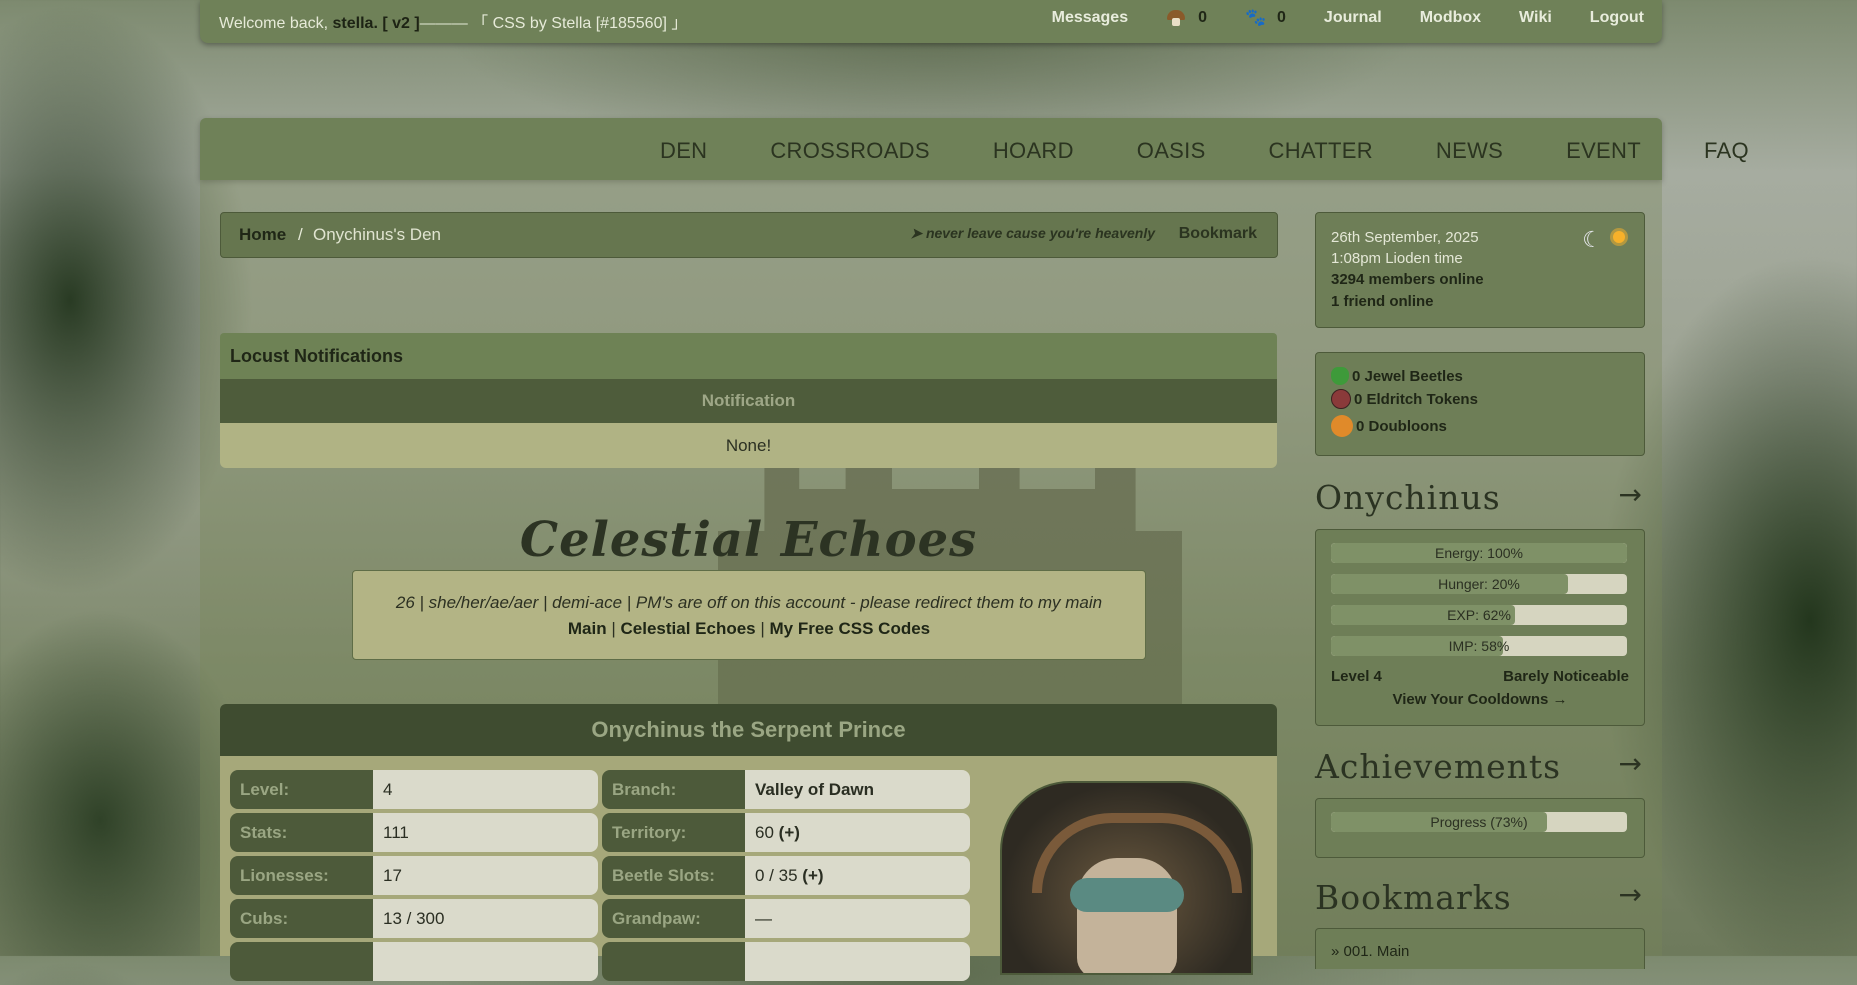 The height and width of the screenshot is (985, 1857). What do you see at coordinates (1341, 399) in the screenshot?
I see `eldritch-token-icon` at bounding box center [1341, 399].